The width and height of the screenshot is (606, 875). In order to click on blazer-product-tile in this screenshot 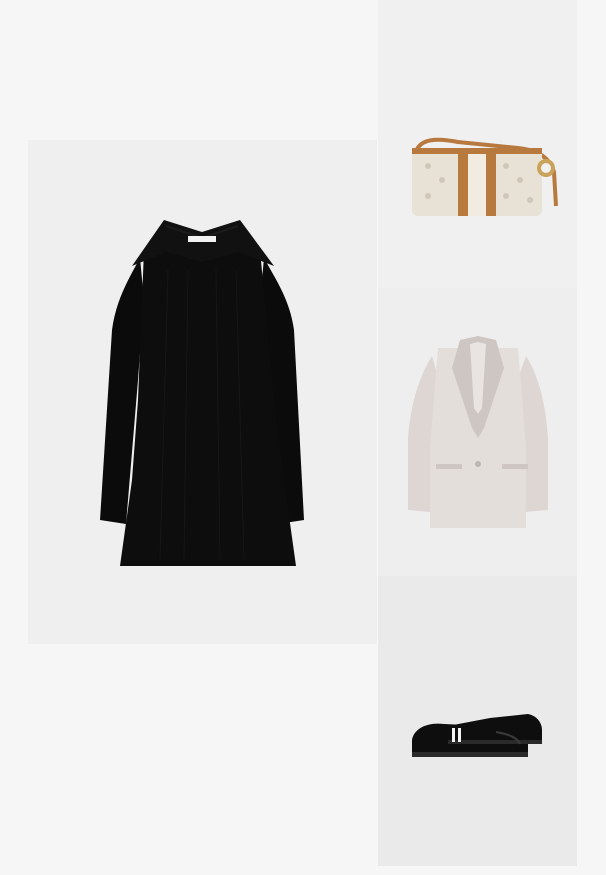, I will do `click(477, 432)`.